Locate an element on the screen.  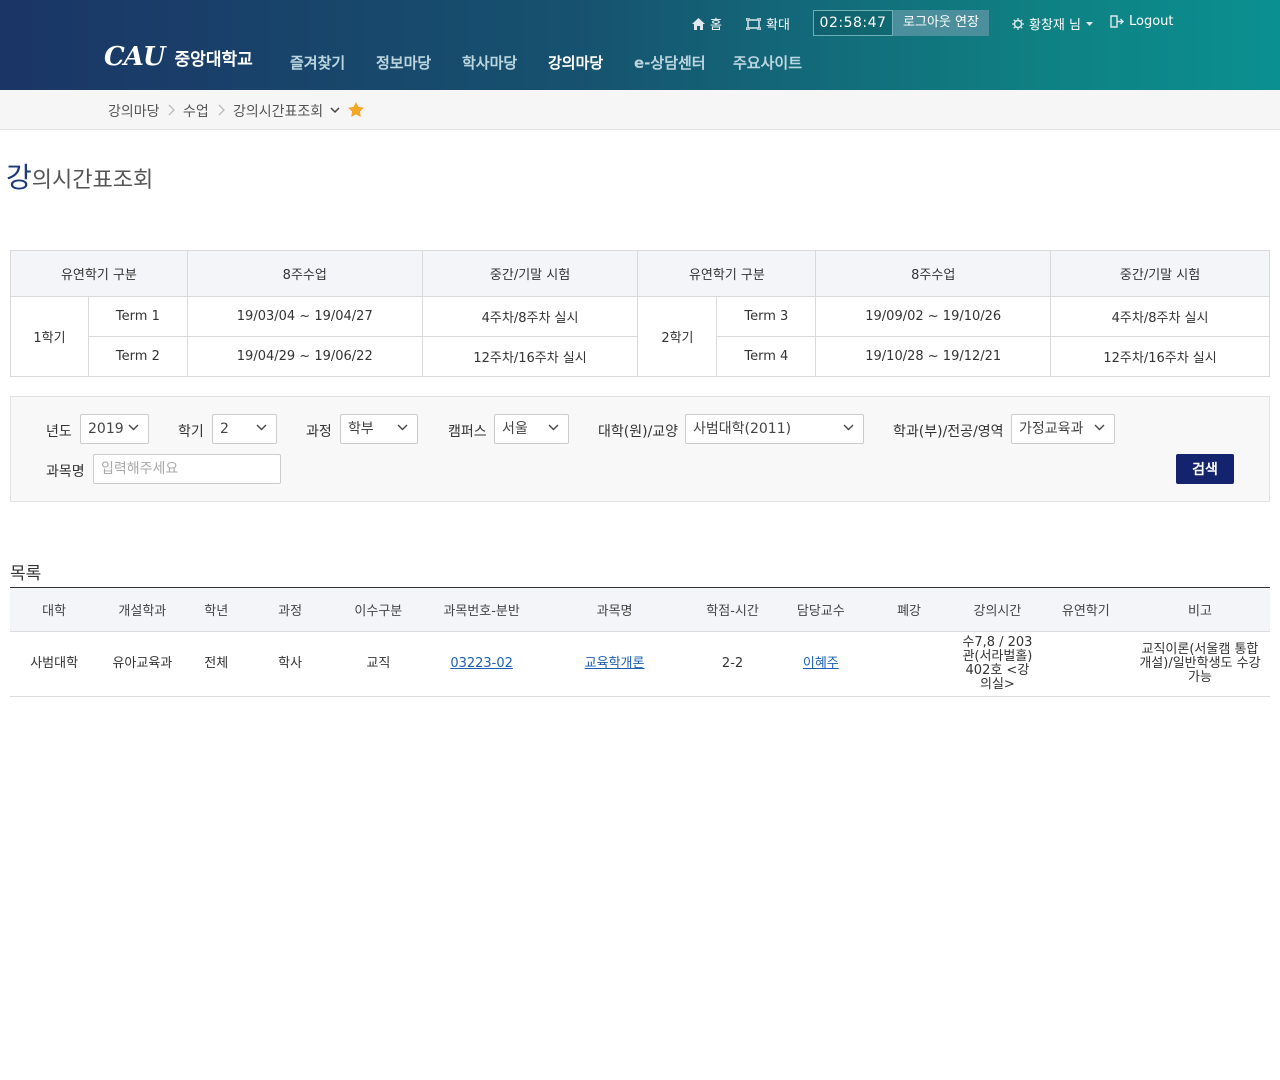
home-link: 홈 is located at coordinates (707, 23).